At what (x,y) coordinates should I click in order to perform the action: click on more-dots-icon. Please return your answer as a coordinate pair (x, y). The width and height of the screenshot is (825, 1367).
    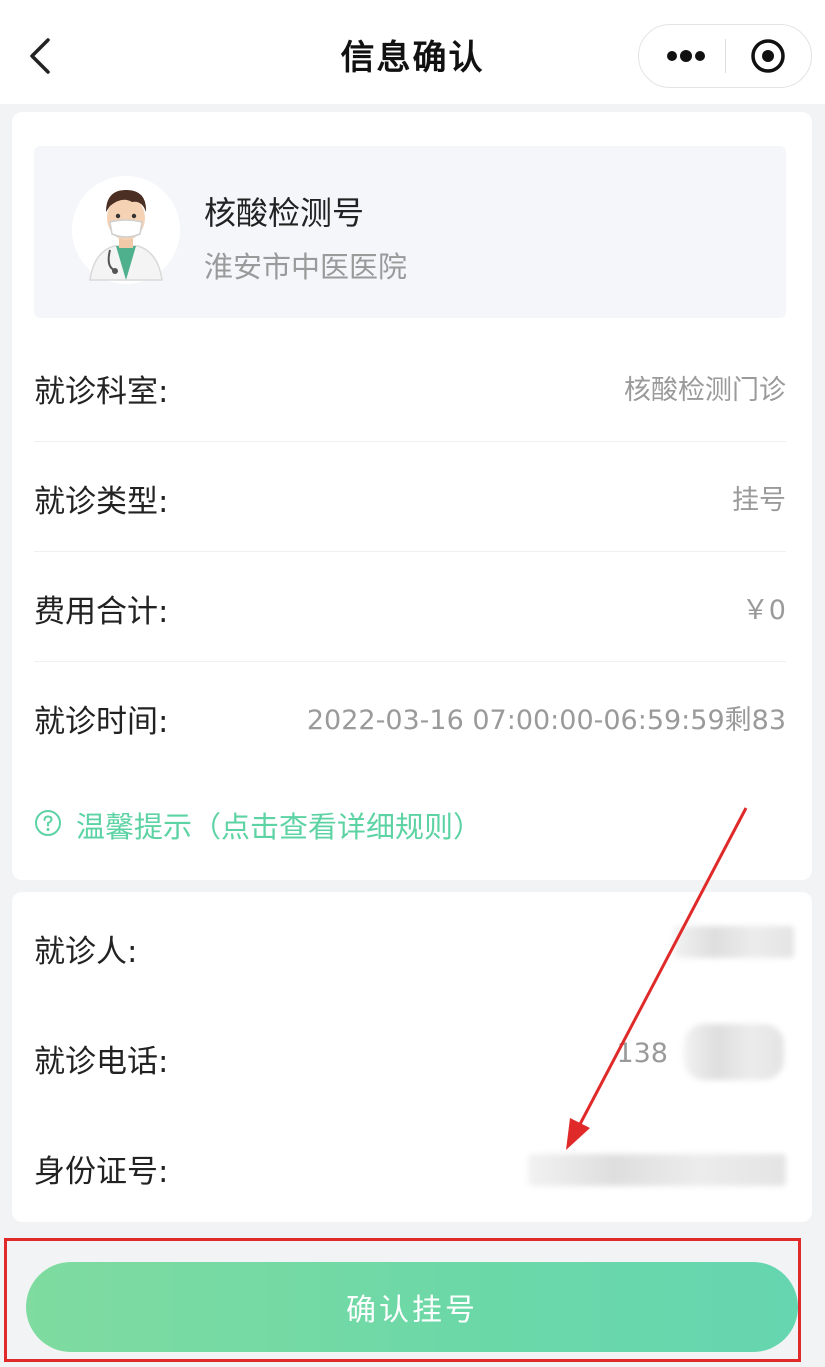
    Looking at the image, I should click on (686, 56).